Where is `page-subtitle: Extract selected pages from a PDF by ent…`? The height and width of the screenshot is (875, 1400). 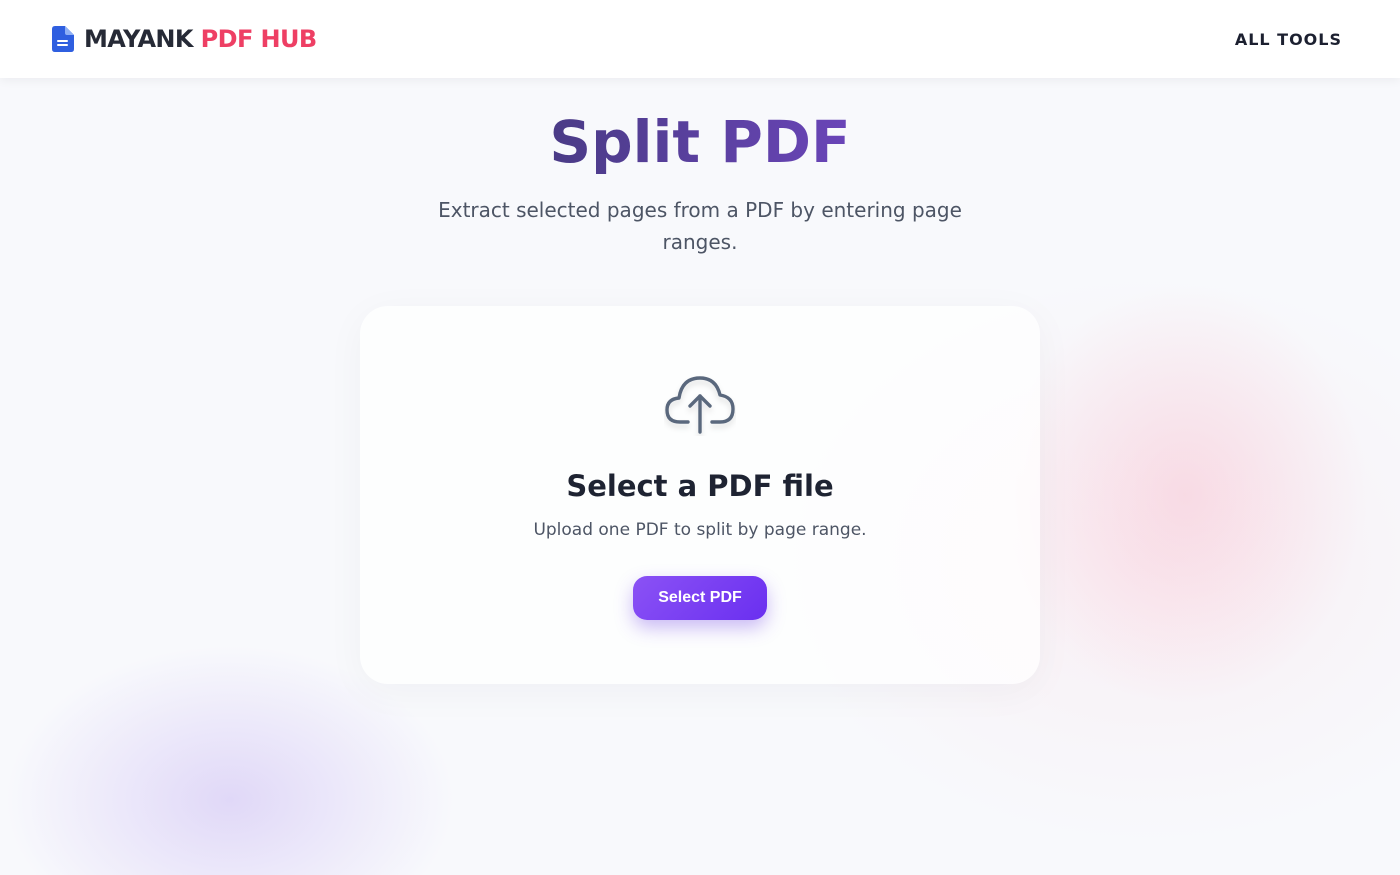 page-subtitle: Extract selected pages from a PDF by ent… is located at coordinates (700, 226).